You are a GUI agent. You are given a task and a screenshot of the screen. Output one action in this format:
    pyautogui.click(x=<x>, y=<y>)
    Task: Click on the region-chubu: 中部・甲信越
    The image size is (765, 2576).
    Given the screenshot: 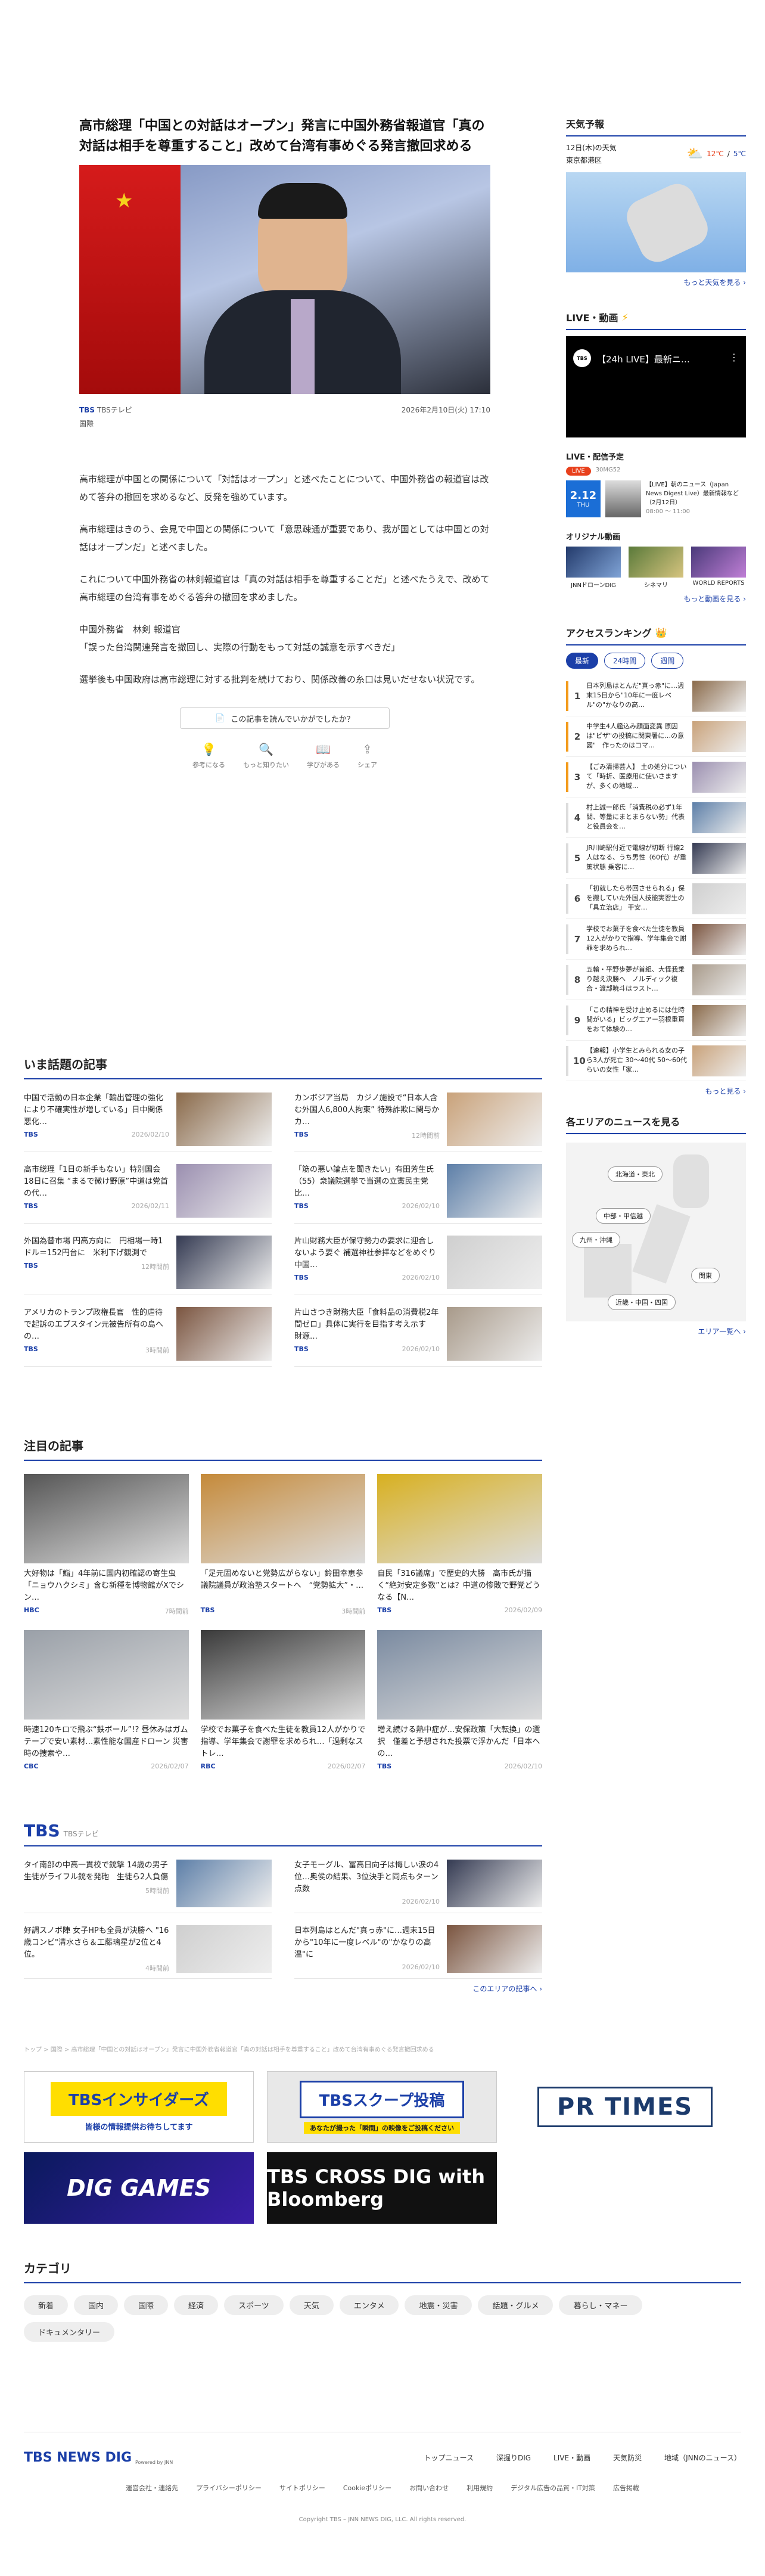 What is the action you would take?
    pyautogui.click(x=623, y=1216)
    